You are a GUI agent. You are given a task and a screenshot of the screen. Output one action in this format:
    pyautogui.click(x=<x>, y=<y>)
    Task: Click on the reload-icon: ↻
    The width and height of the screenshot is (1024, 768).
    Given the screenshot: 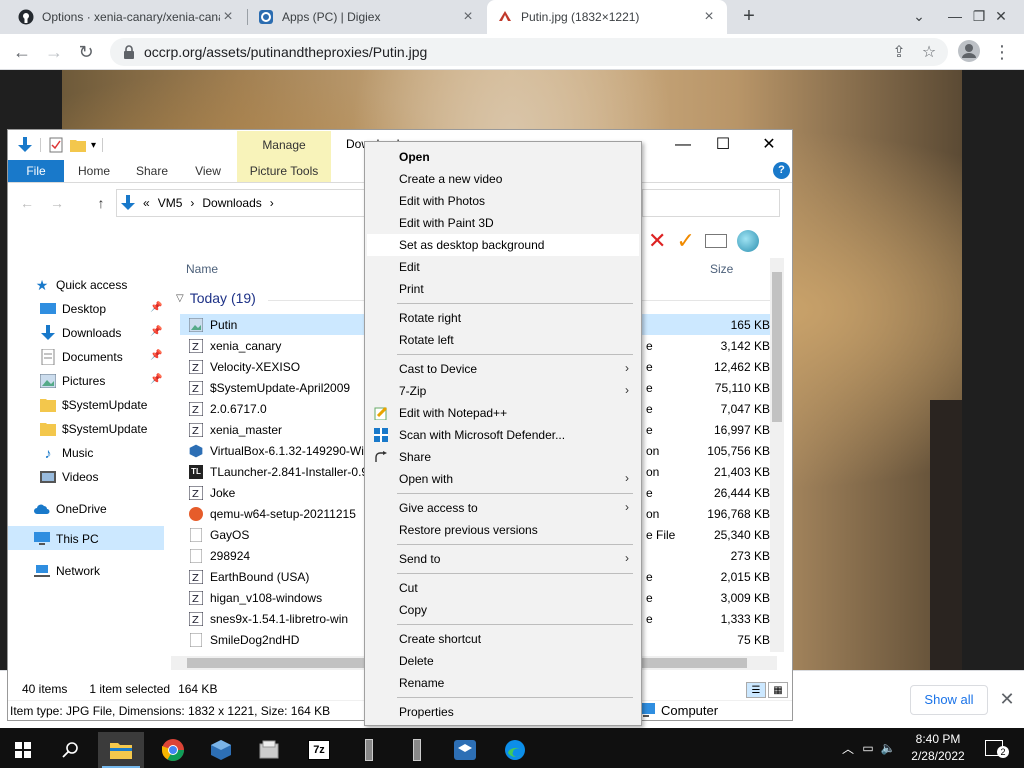 What is the action you would take?
    pyautogui.click(x=86, y=52)
    